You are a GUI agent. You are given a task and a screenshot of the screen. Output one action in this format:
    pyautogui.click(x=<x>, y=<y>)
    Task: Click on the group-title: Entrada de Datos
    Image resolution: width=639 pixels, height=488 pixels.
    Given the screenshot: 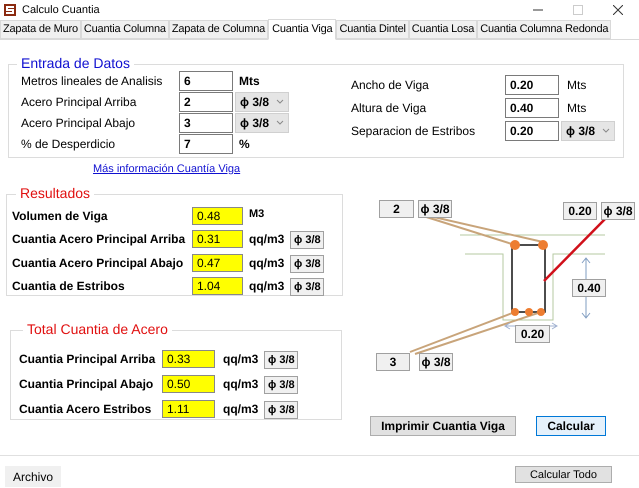 What is the action you would take?
    pyautogui.click(x=75, y=63)
    